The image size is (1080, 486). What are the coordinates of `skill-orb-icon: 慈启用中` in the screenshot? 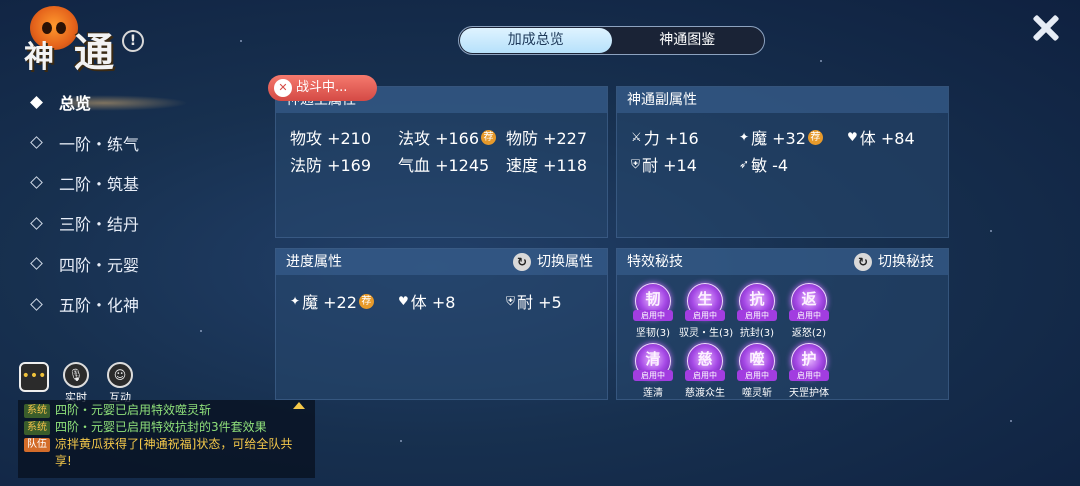 It's located at (705, 362).